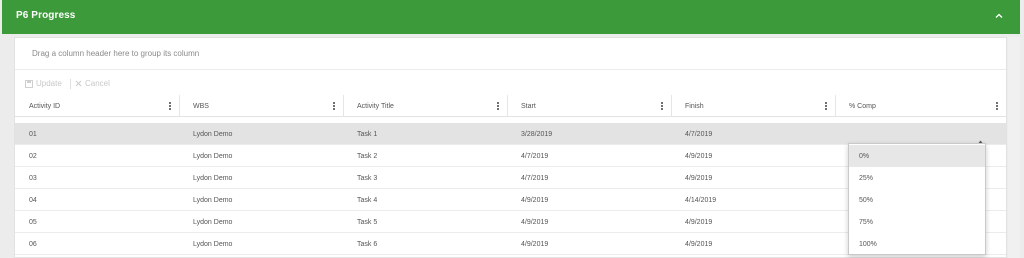 The width and height of the screenshot is (1024, 258). What do you see at coordinates (201, 106) in the screenshot?
I see `column-header-label: WBS` at bounding box center [201, 106].